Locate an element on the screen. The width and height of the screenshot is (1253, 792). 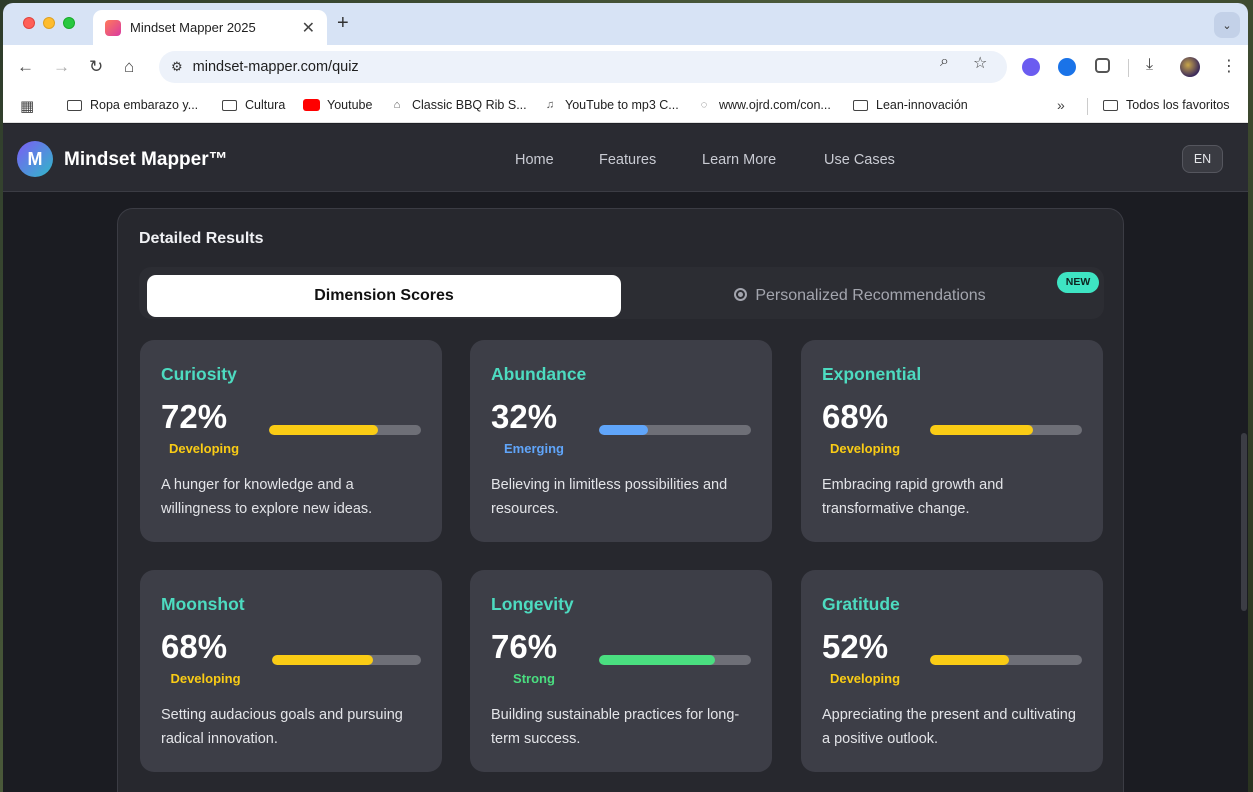
dimension-name: Exponential is located at coordinates (872, 374).